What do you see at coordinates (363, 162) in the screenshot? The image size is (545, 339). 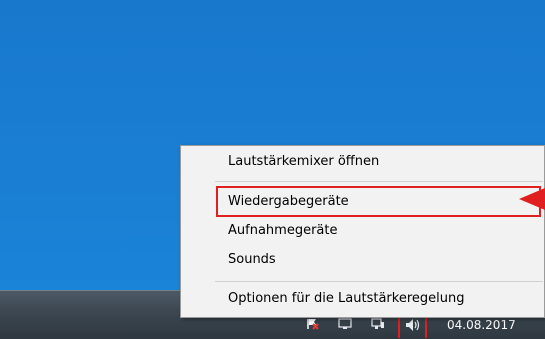 I see `menu-item-volume-mixer: Lautstärkemixer öffnen` at bounding box center [363, 162].